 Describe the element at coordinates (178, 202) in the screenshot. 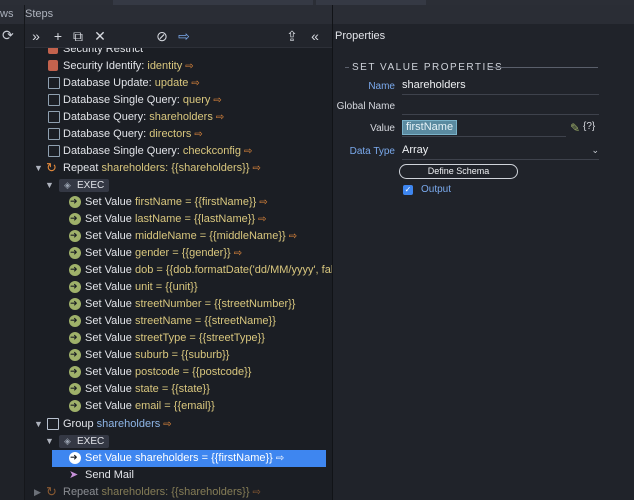

I see `tree-row: Set Value firstName = {{firstName}}⇨` at that location.